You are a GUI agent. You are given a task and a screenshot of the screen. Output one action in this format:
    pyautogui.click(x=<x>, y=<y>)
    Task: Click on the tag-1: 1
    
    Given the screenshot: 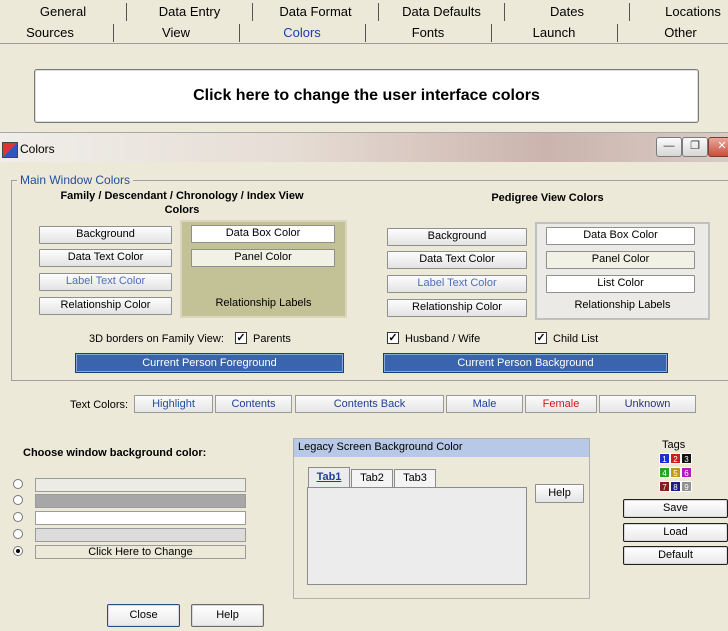 What is the action you would take?
    pyautogui.click(x=664, y=458)
    